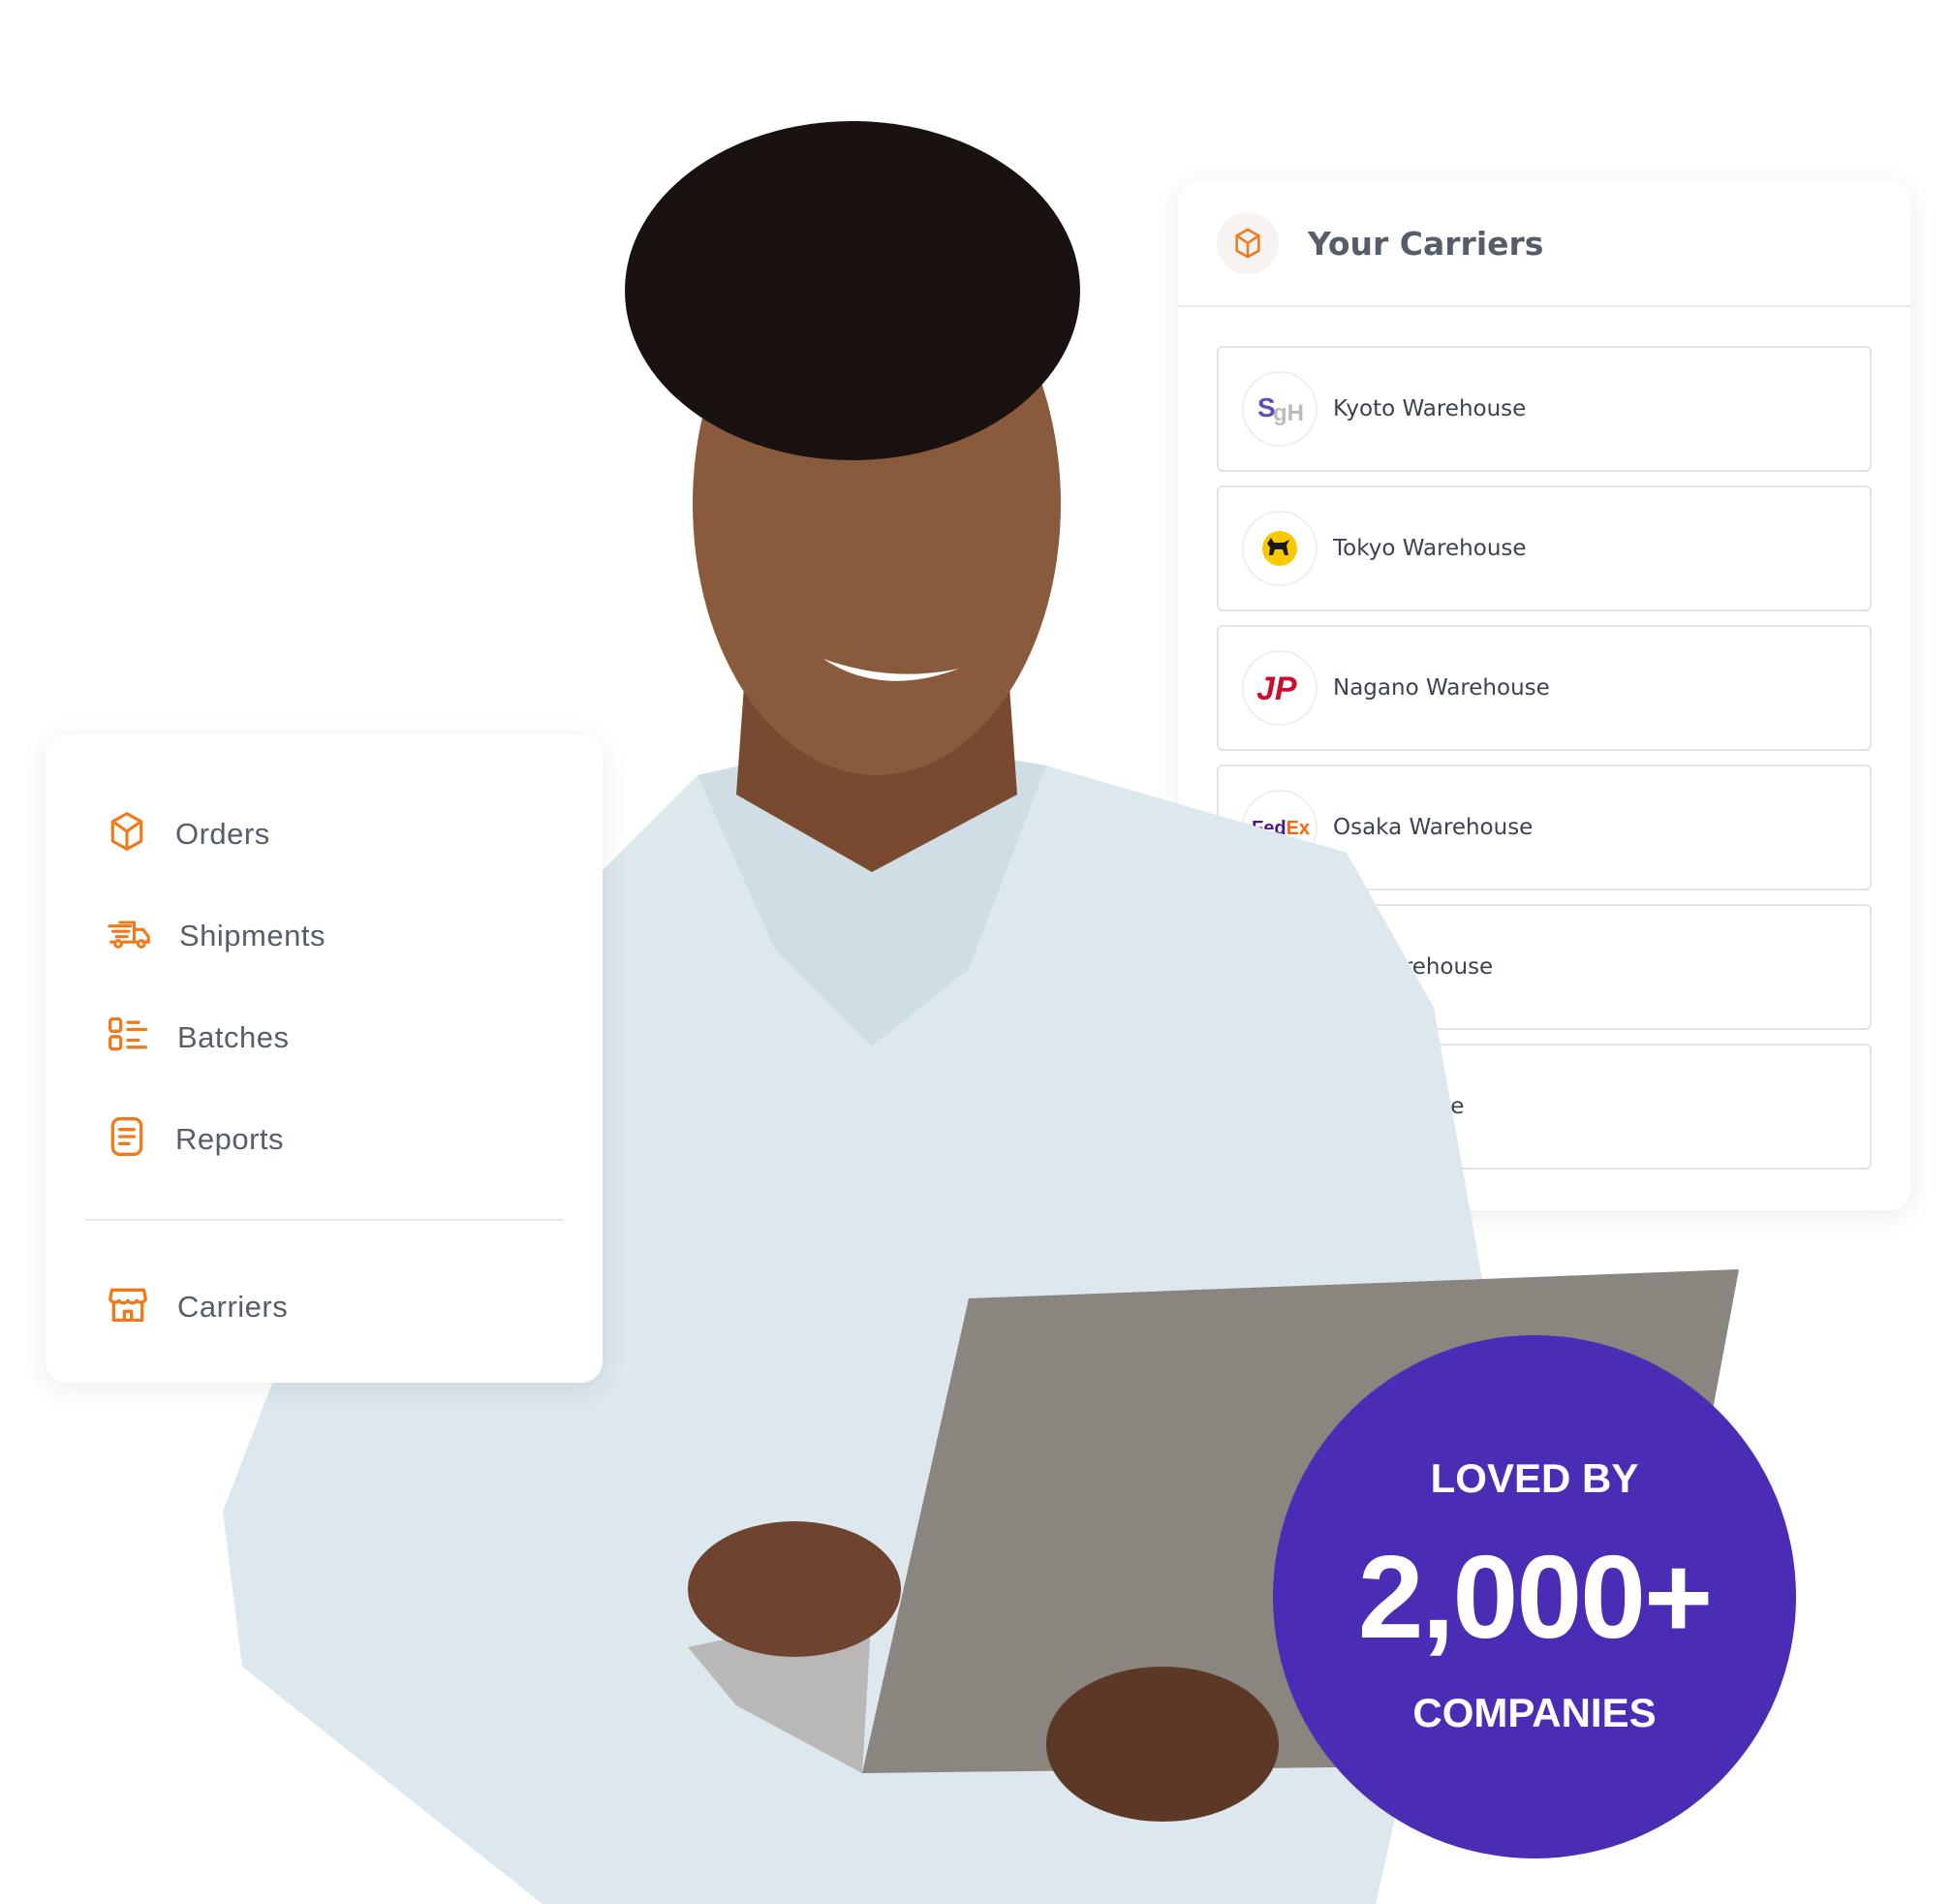 The width and height of the screenshot is (1953, 1904). I want to click on companies-badge: LOVED BY 2,000+ COMPANIES, so click(1534, 1597).